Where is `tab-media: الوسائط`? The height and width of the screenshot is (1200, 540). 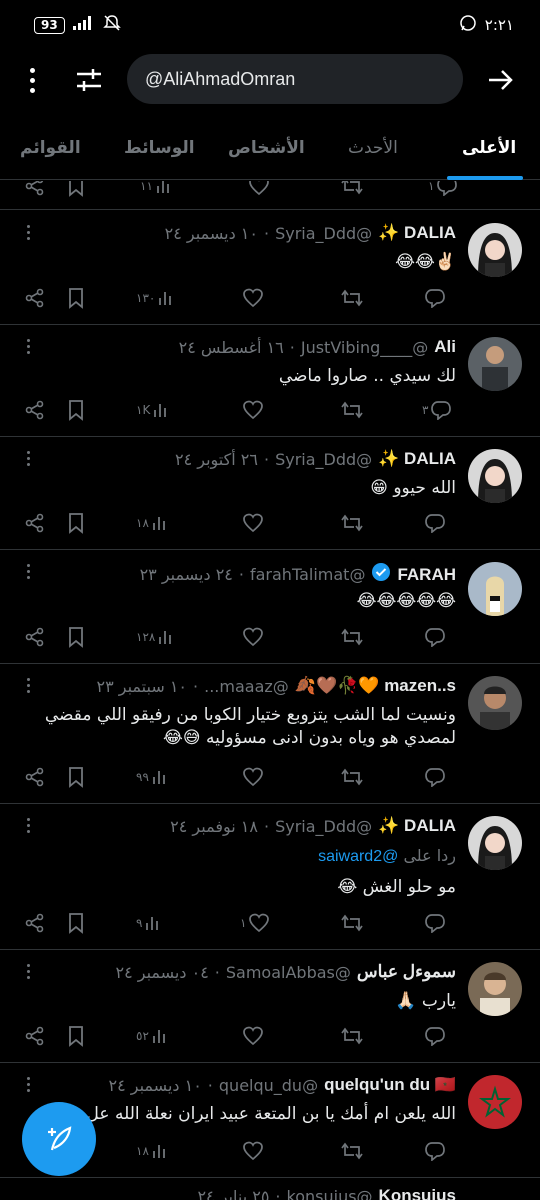
tab-media: الوسائط is located at coordinates (159, 148).